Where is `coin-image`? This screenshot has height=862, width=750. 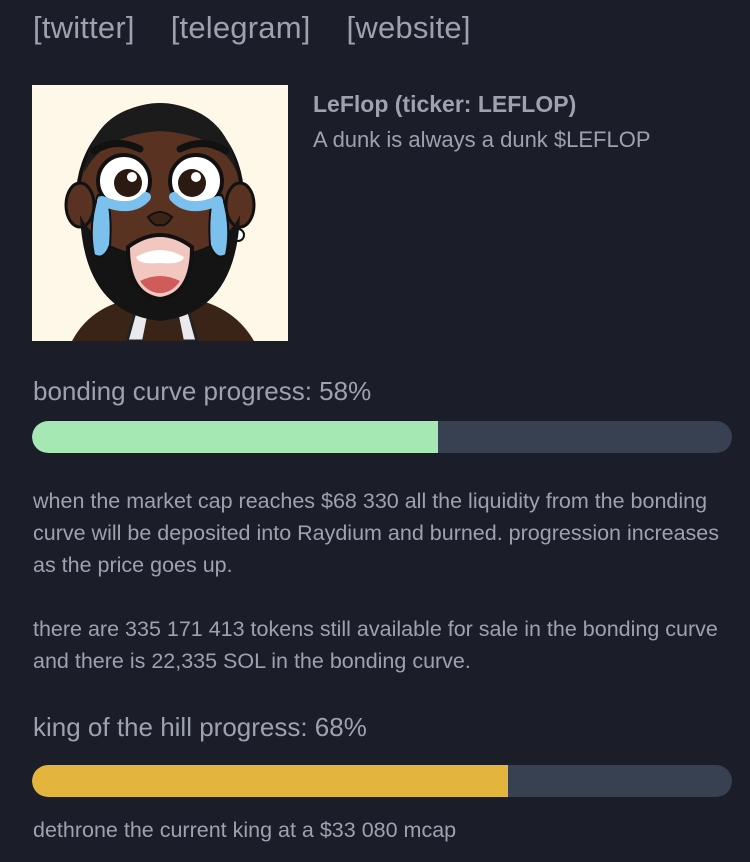 coin-image is located at coordinates (160, 213).